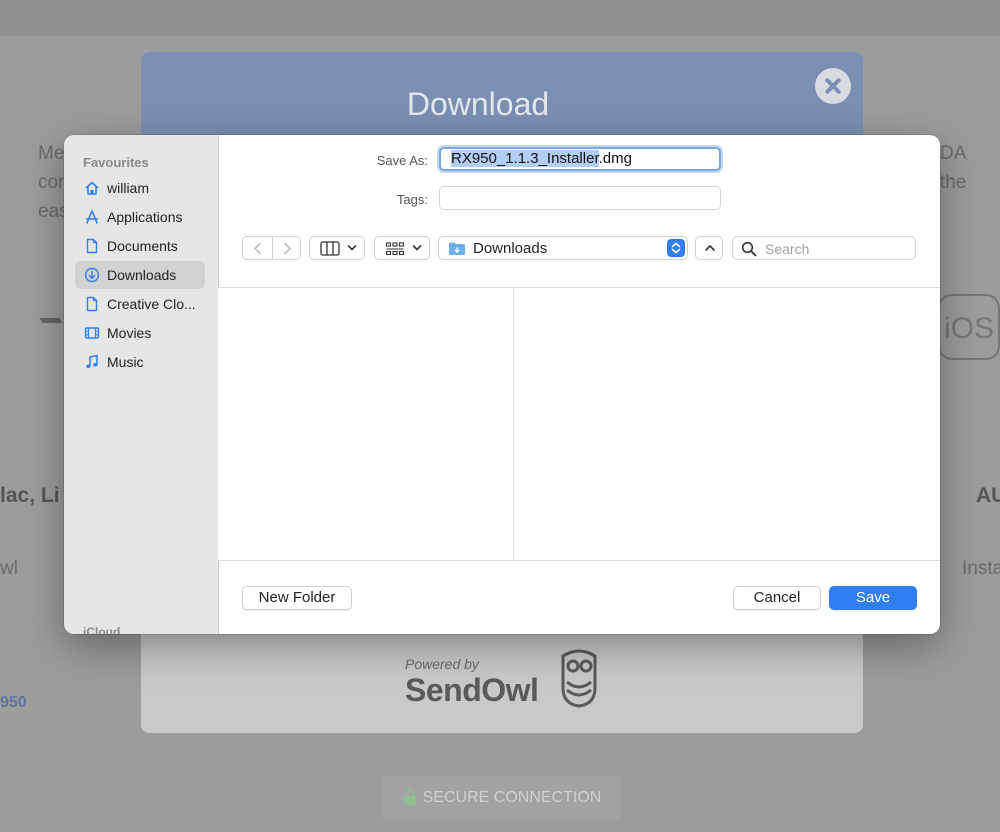 This screenshot has width=1000, height=832. Describe the element at coordinates (402, 160) in the screenshot. I see `save-as-label: Save As:` at that location.